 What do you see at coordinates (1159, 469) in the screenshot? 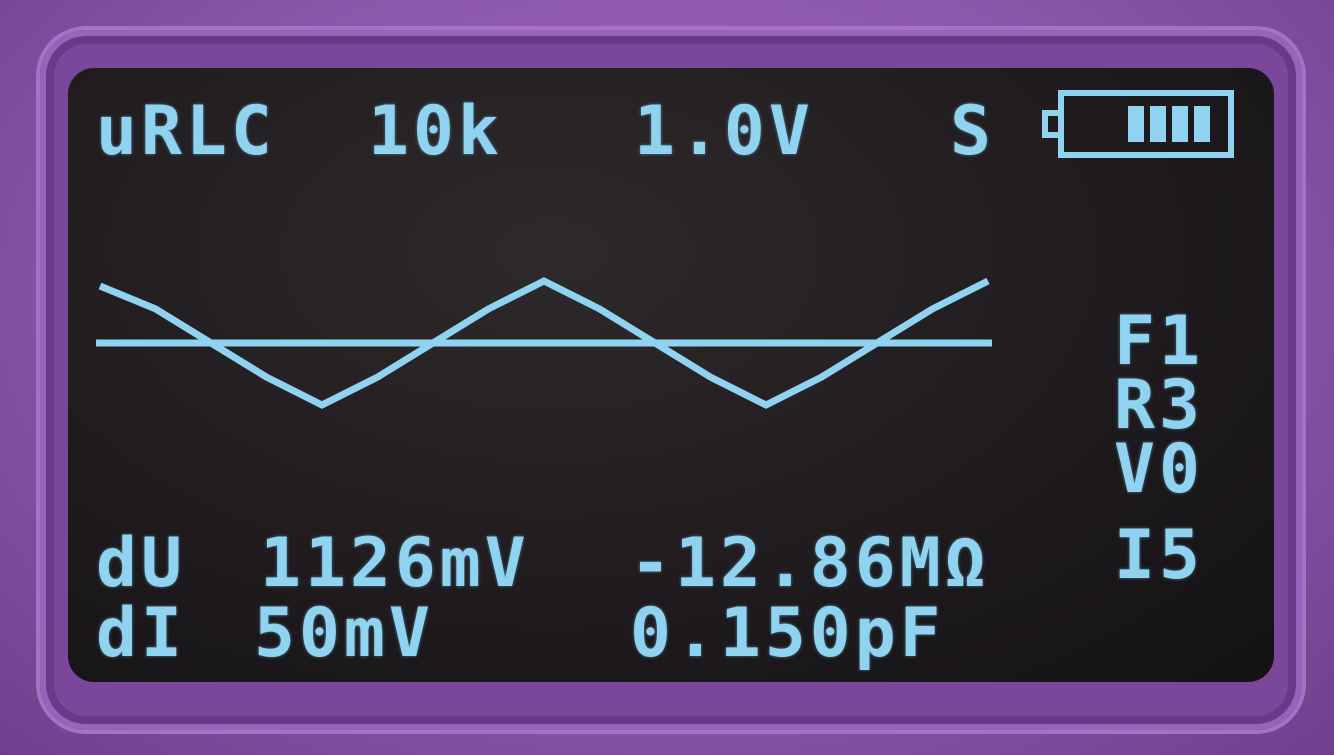
I see `side-label-v: V0` at bounding box center [1159, 469].